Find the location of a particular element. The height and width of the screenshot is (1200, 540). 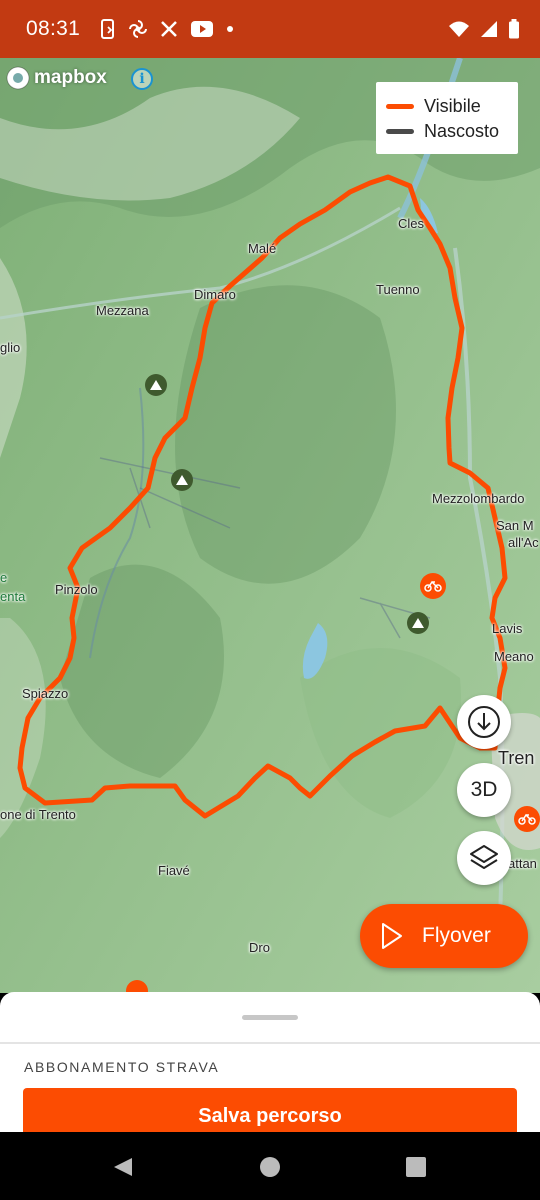

subscription-section-title: ABBONAMENTO STRAVA is located at coordinates (122, 1067).